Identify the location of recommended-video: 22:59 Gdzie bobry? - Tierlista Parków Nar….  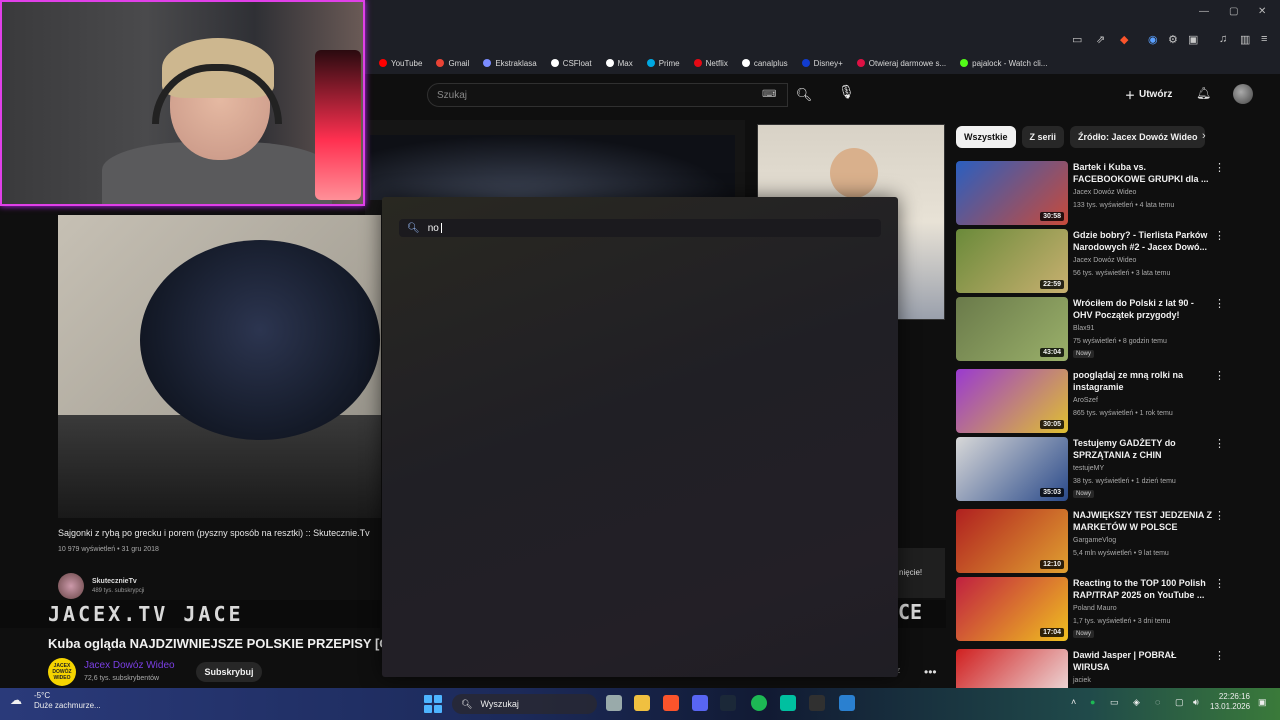
(1106, 261).